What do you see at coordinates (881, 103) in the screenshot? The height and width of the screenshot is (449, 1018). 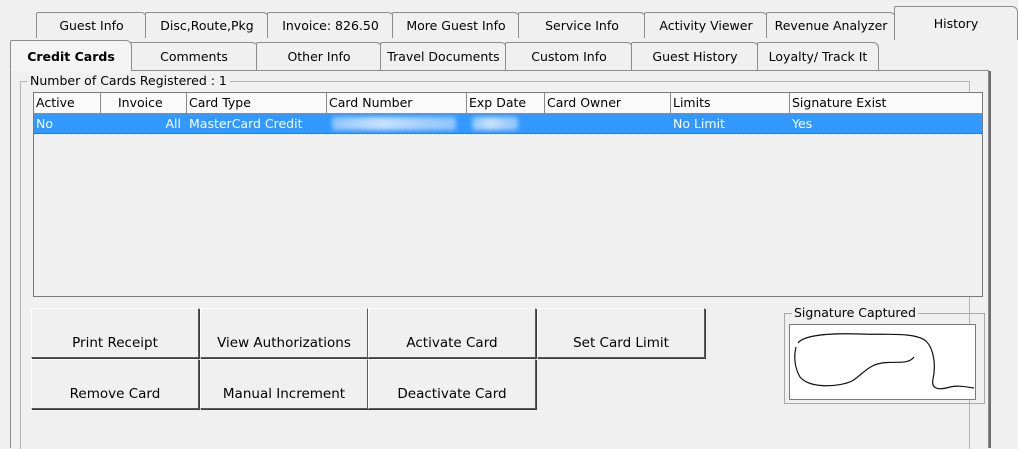 I see `column-header-signature-exist: Signature Exist` at bounding box center [881, 103].